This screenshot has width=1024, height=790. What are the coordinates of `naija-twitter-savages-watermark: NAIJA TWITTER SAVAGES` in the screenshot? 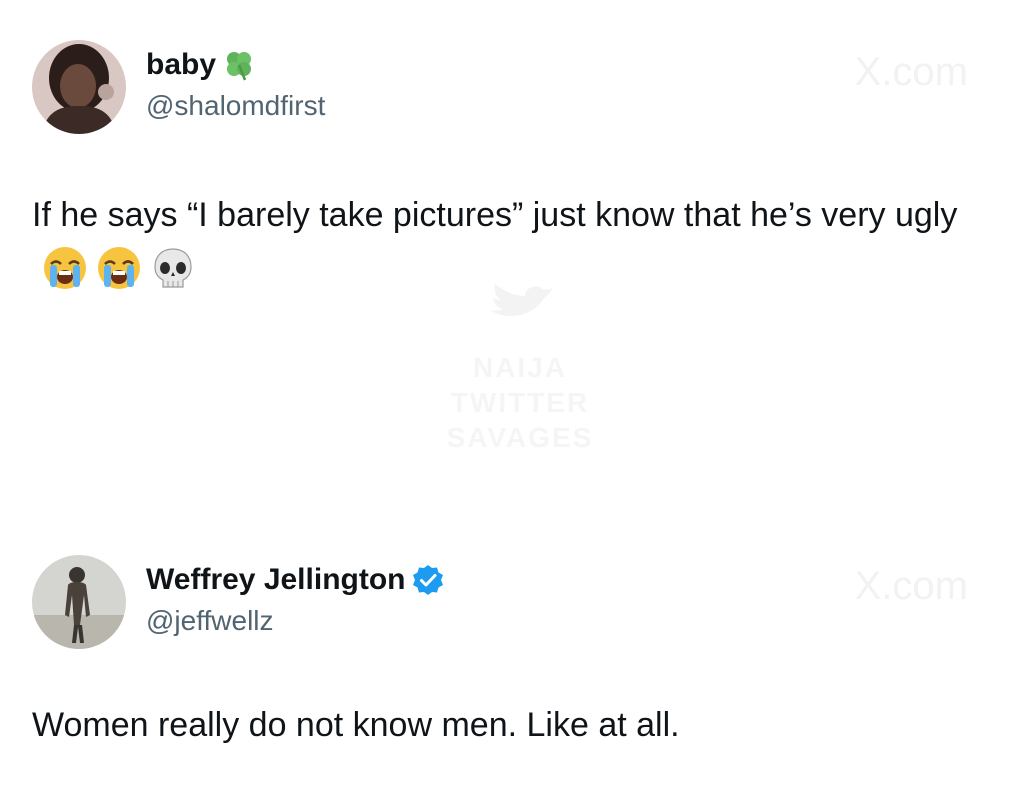 It's located at (520, 367).